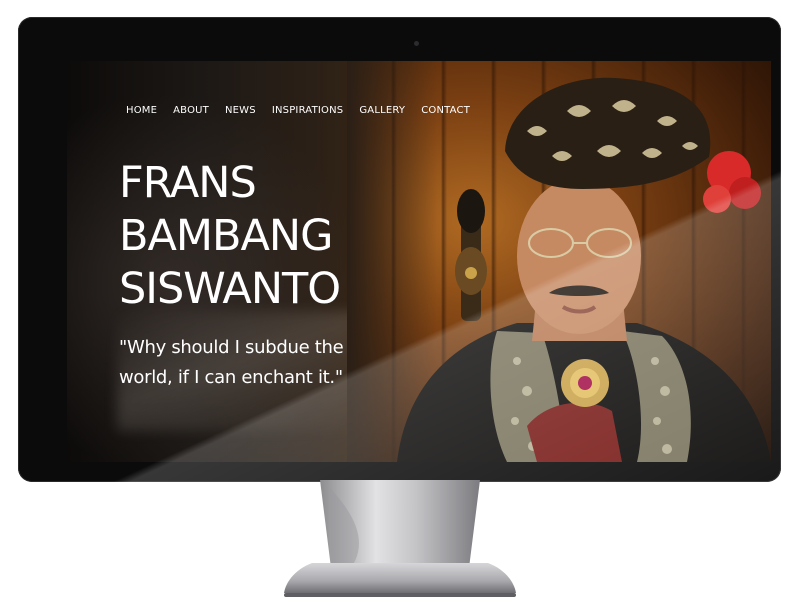 Image resolution: width=800 pixels, height=616 pixels. What do you see at coordinates (240, 110) in the screenshot?
I see `nav-link-news: NEWS` at bounding box center [240, 110].